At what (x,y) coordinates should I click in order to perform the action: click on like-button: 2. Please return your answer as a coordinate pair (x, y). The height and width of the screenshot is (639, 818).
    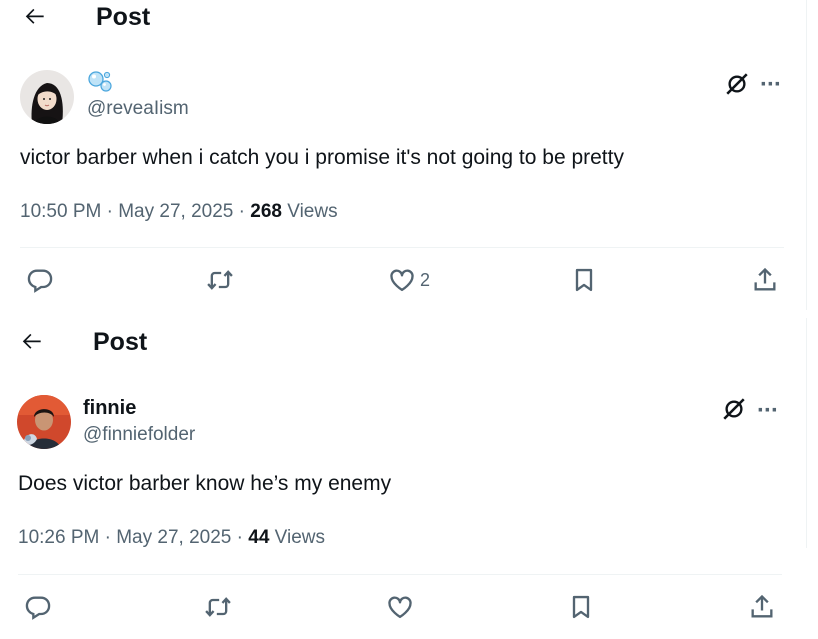
    Looking at the image, I should click on (409, 280).